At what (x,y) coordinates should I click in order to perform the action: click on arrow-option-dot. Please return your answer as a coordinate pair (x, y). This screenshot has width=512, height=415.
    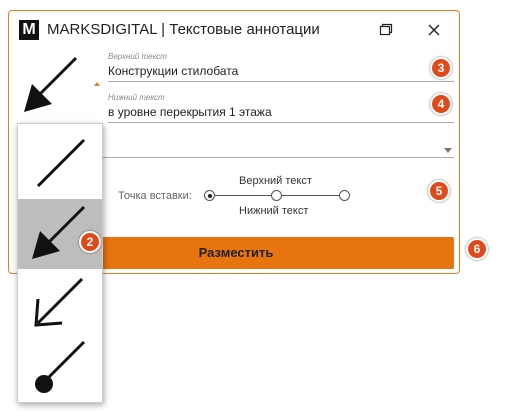
    Looking at the image, I should click on (60, 369).